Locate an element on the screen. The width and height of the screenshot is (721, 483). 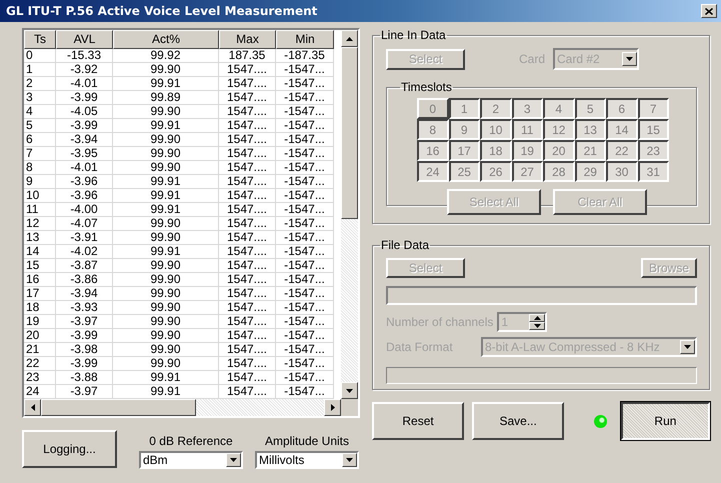
table-cell: -3.96 is located at coordinates (84, 196).